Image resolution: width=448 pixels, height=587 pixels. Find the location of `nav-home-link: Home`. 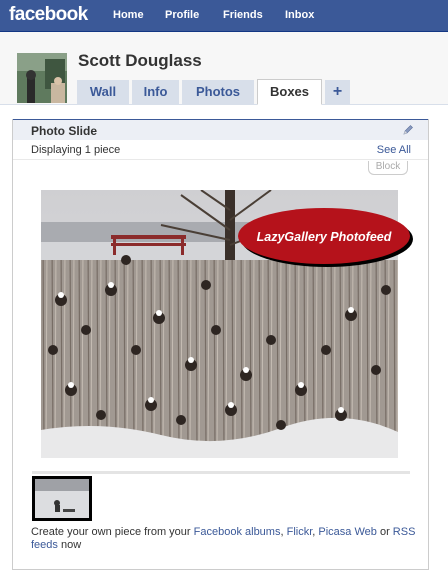

nav-home-link: Home is located at coordinates (128, 15).